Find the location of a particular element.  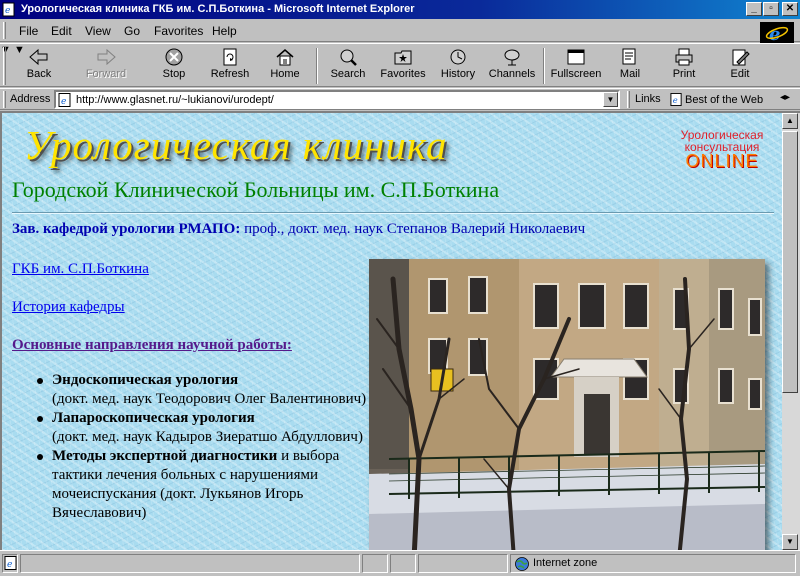

link-page-icon: e is located at coordinates (676, 99).